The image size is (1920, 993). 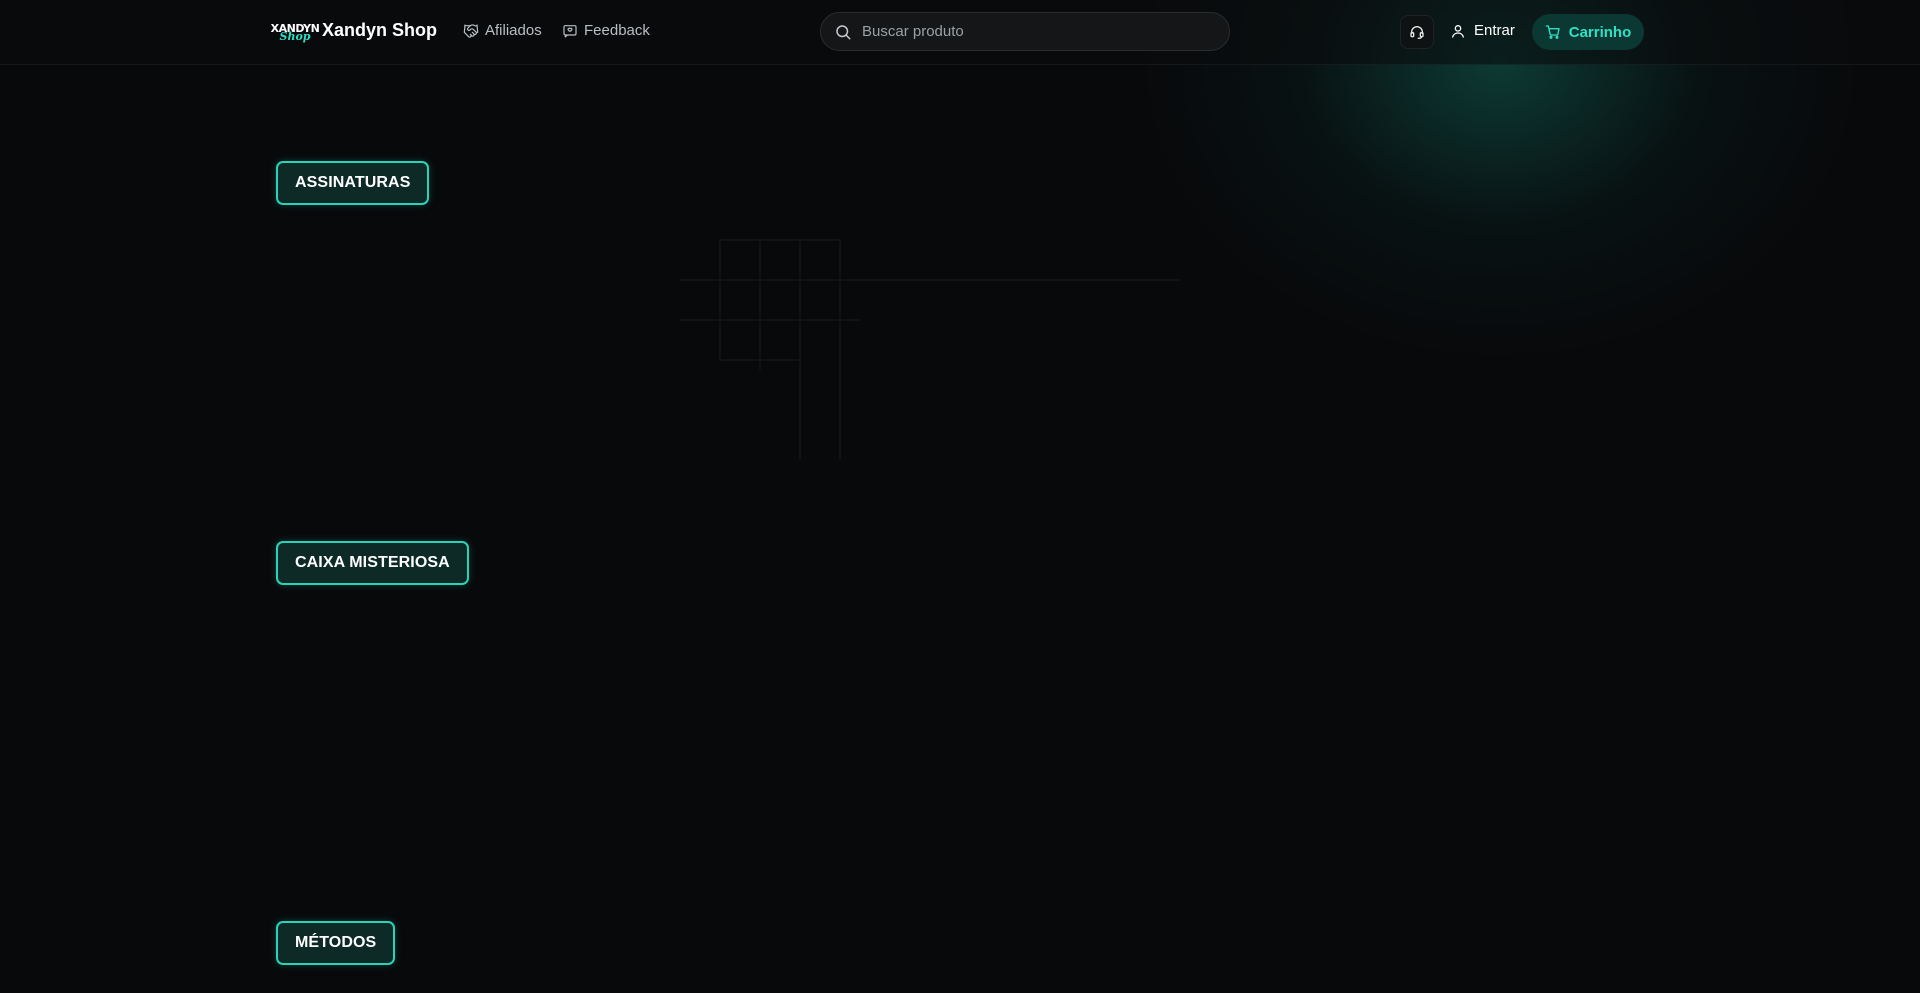 I want to click on logo-text-bottom: Shop, so click(x=295, y=36).